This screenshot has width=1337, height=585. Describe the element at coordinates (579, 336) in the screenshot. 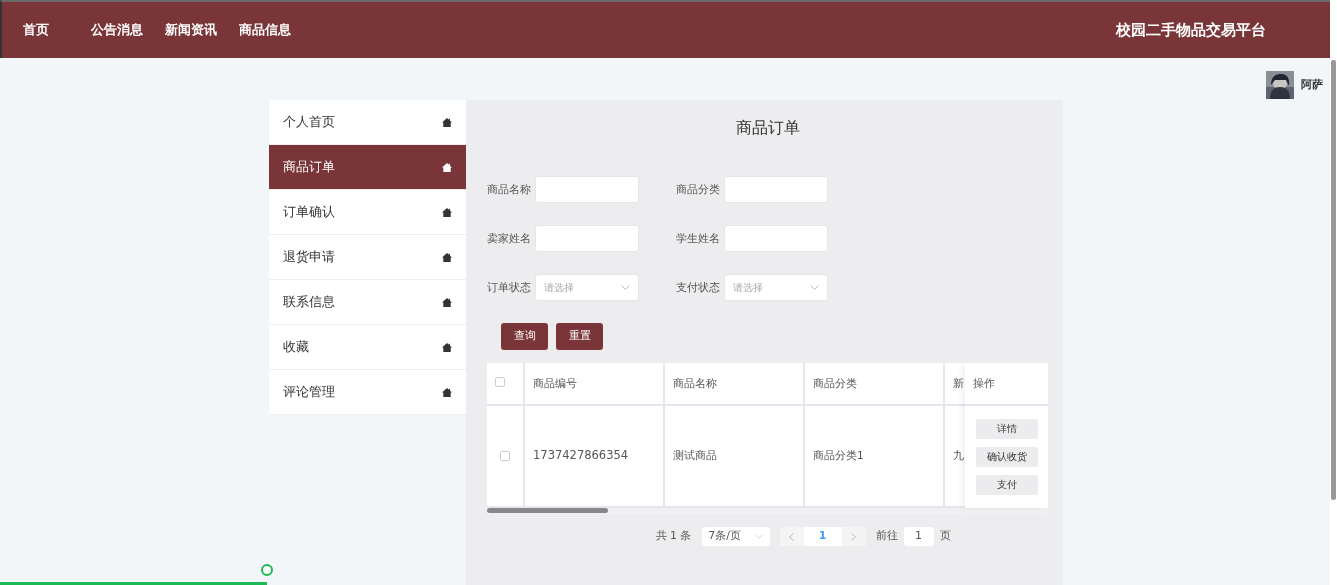

I see `reset-button: 重置` at that location.